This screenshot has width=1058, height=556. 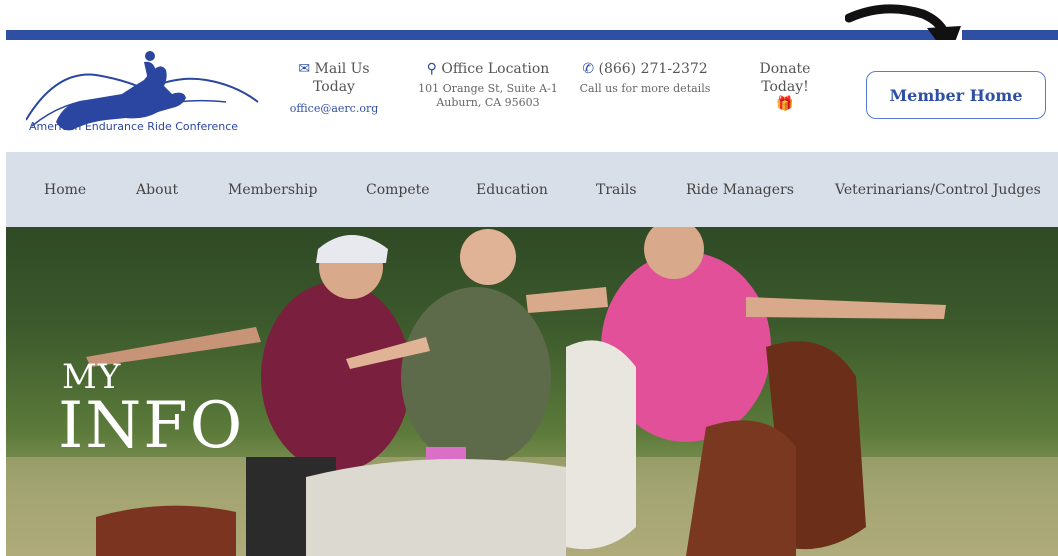 I want to click on donate-block: Donate Today! 🎁, so click(x=785, y=86).